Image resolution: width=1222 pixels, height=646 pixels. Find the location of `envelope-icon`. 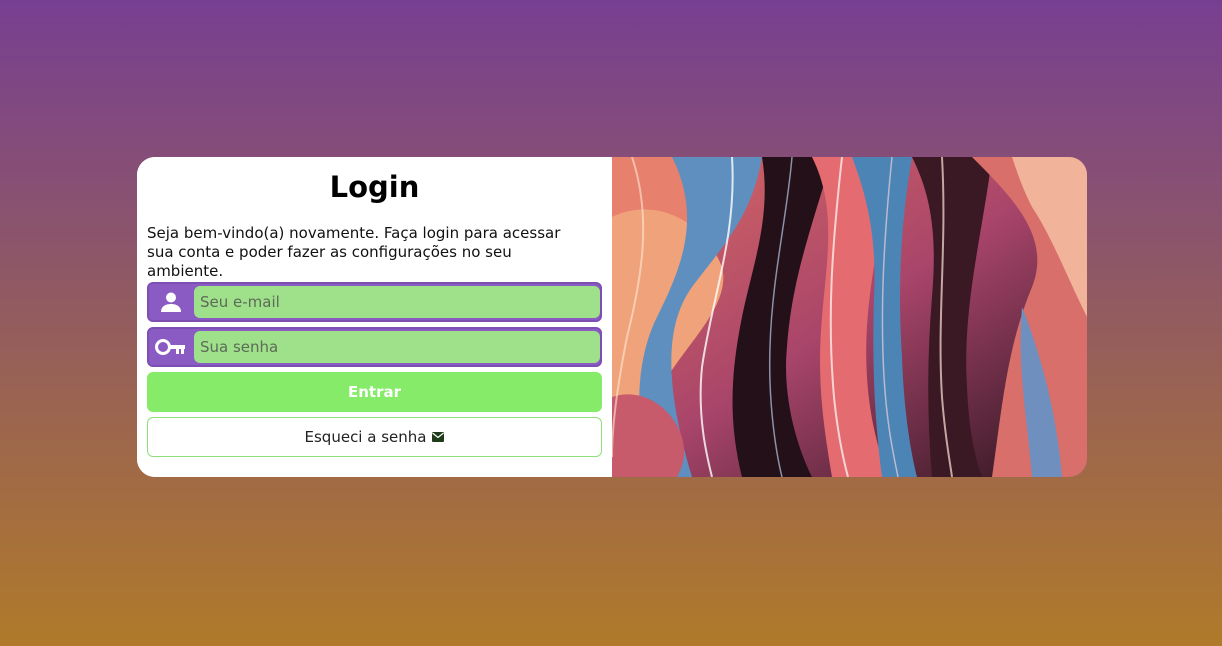

envelope-icon is located at coordinates (438, 437).